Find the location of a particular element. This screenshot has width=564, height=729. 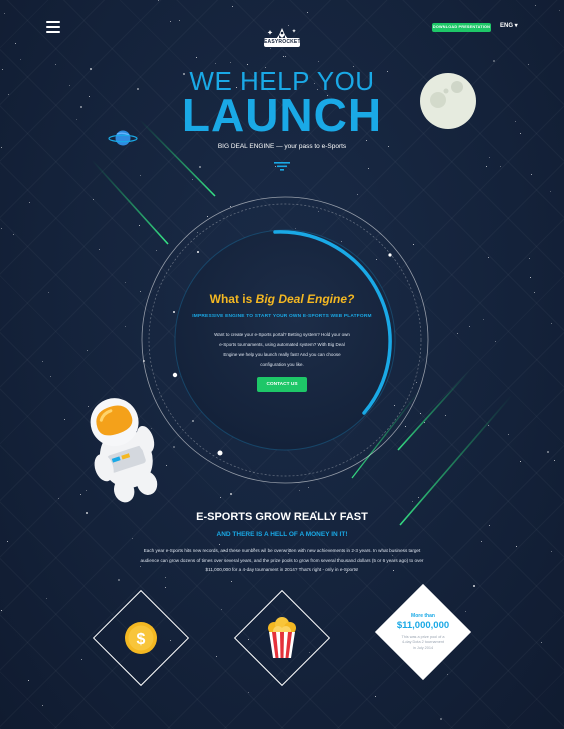

coin-tile: $ is located at coordinates (141, 638).